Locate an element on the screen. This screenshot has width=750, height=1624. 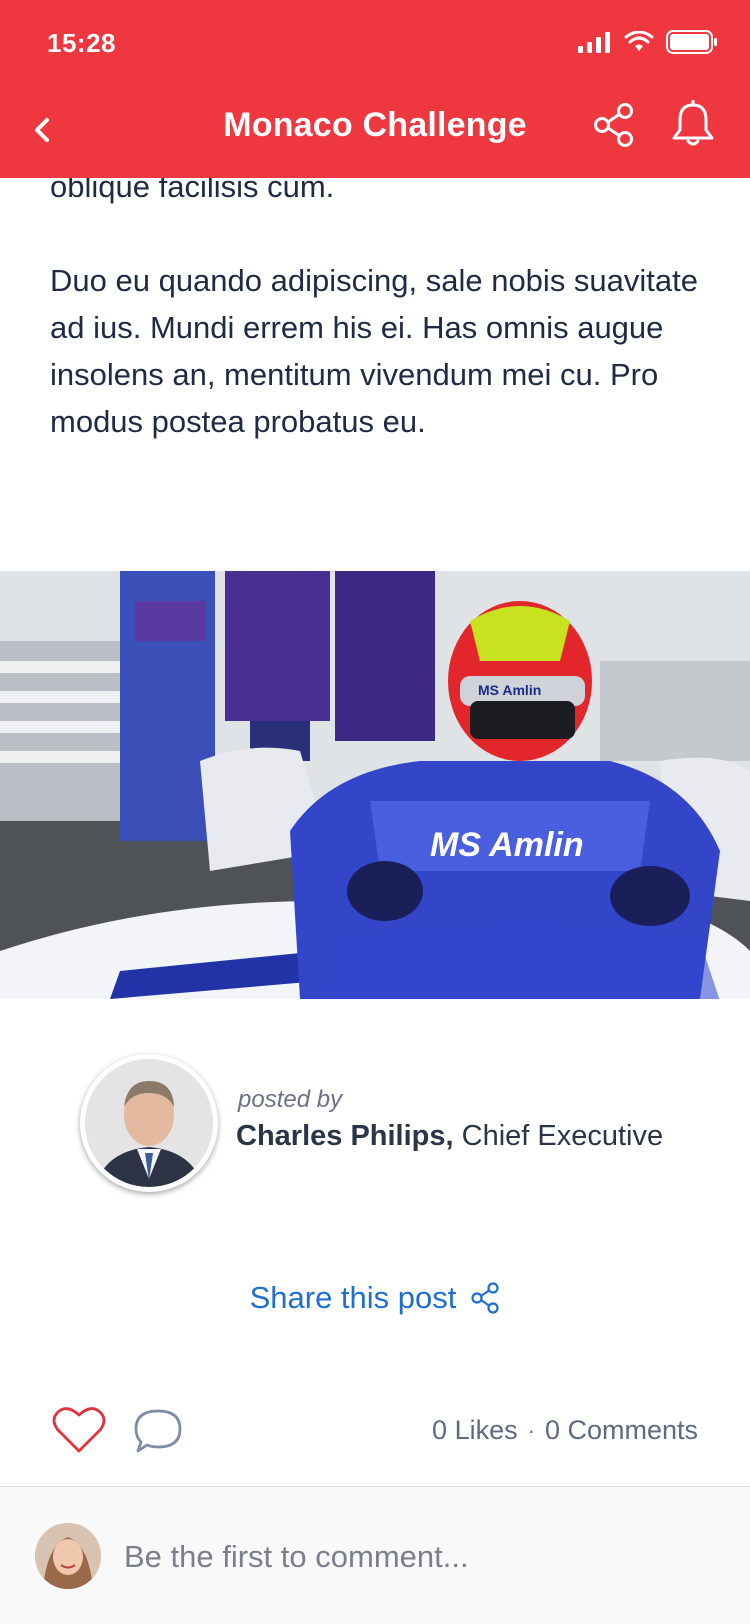
likes-count: 0 Likes is located at coordinates (475, 1430).